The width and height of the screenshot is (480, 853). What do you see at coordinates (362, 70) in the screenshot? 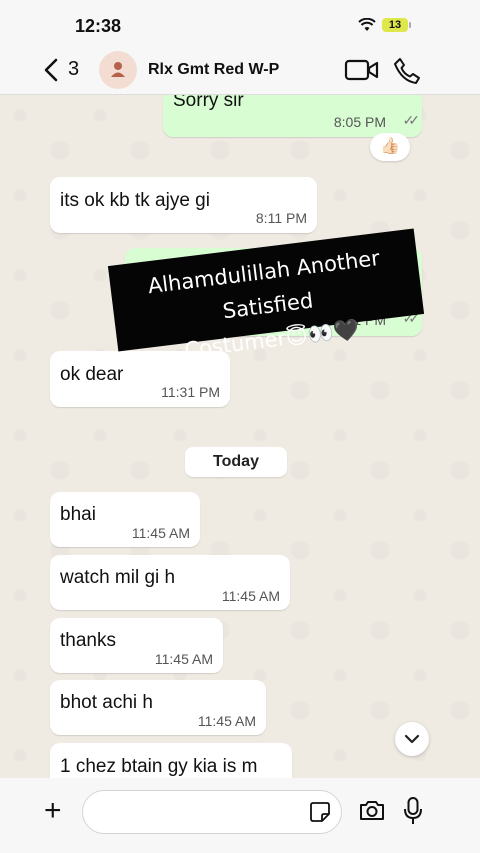
I see `video-call-icon` at bounding box center [362, 70].